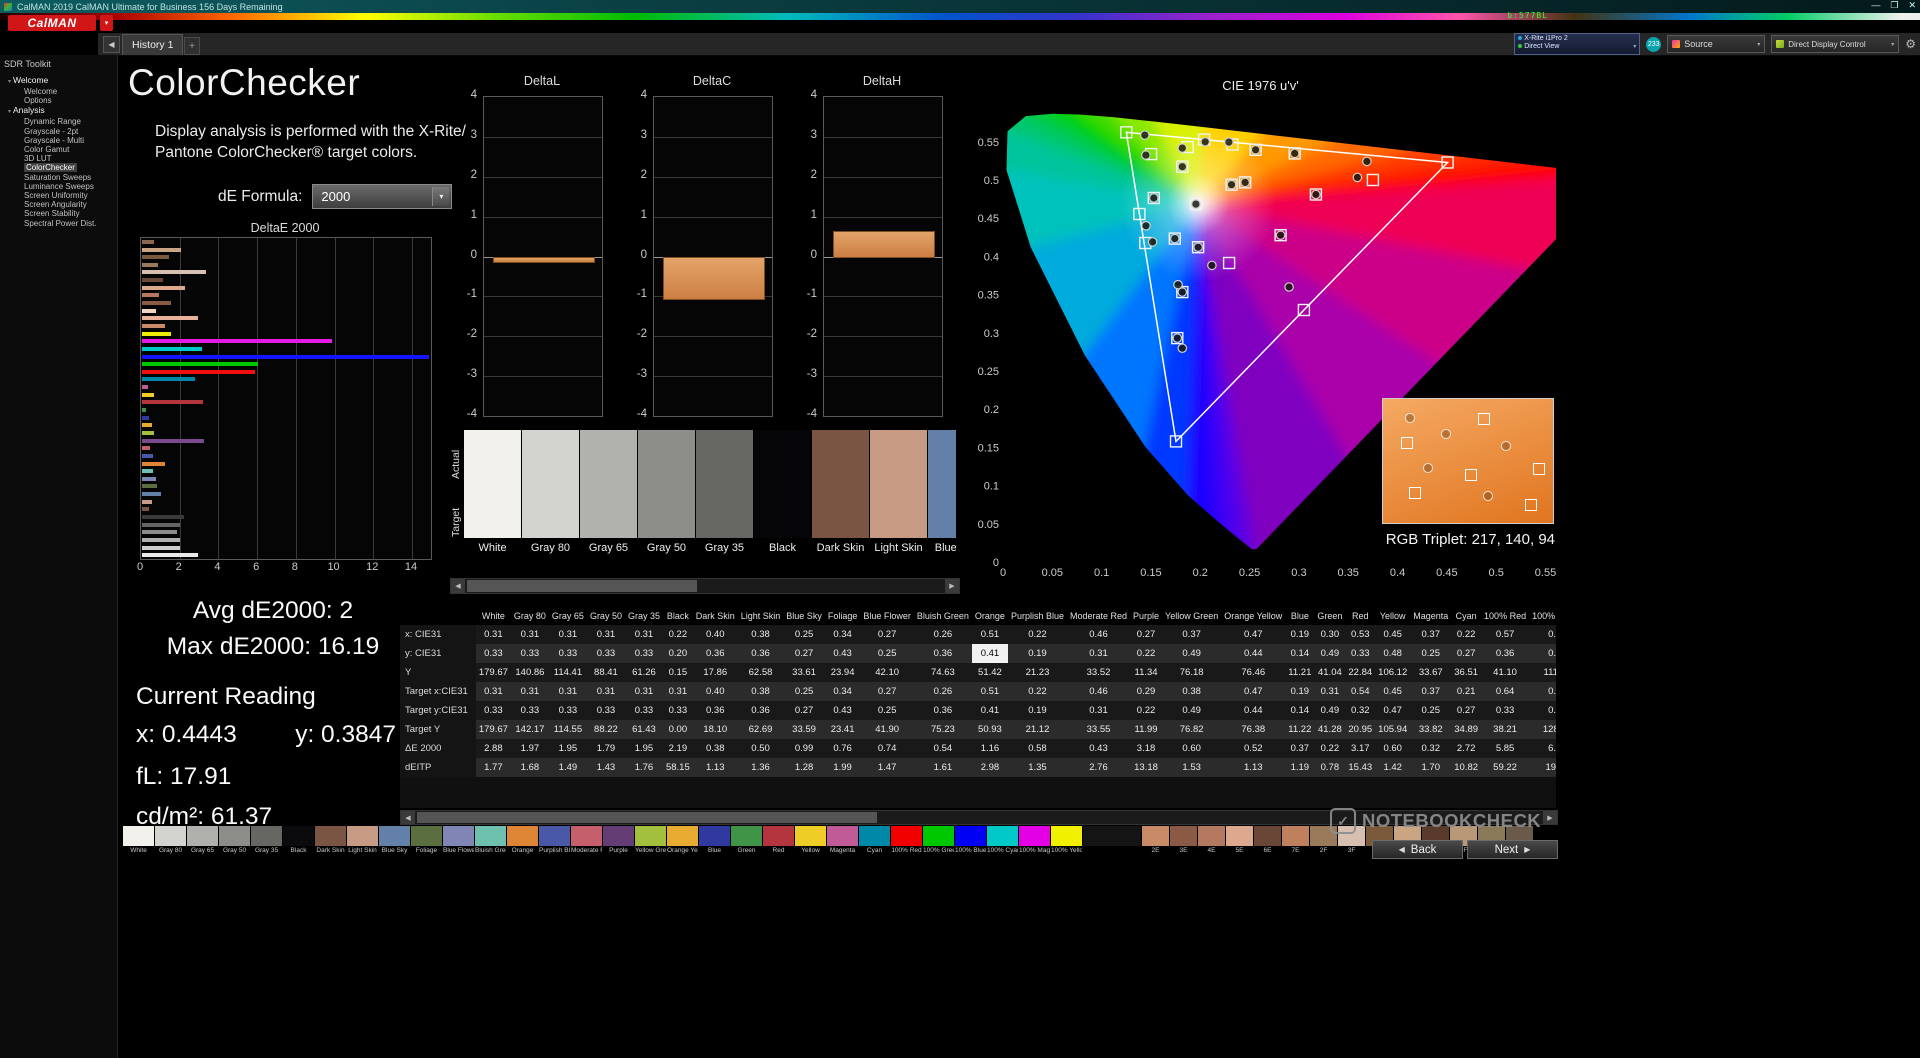 Image resolution: width=1920 pixels, height=1058 pixels. I want to click on strip-swatch-yellow-green: Yellow Green, so click(650, 842).